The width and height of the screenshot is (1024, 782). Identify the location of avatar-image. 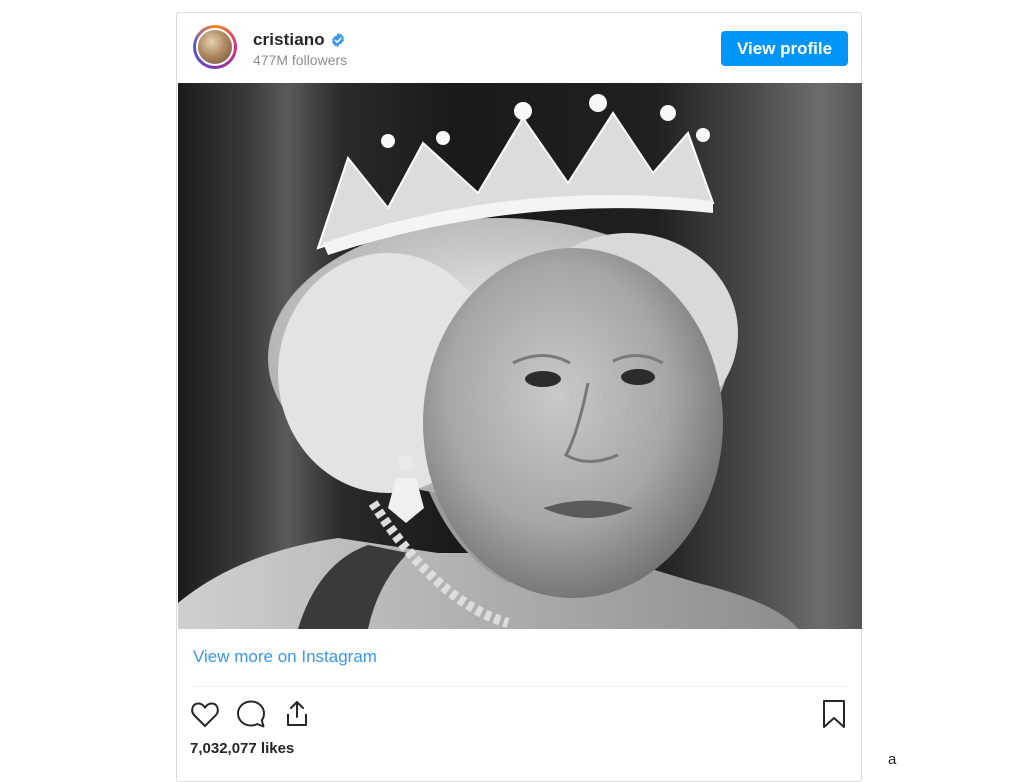
(215, 47).